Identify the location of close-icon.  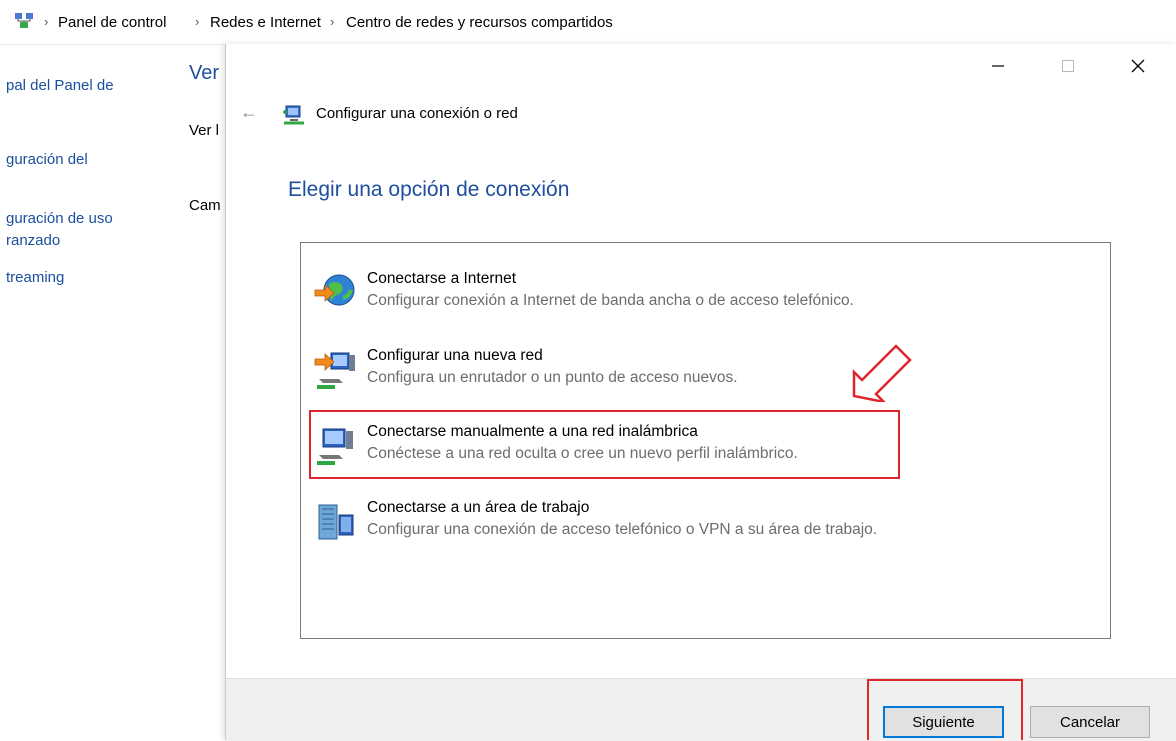
(1138, 66).